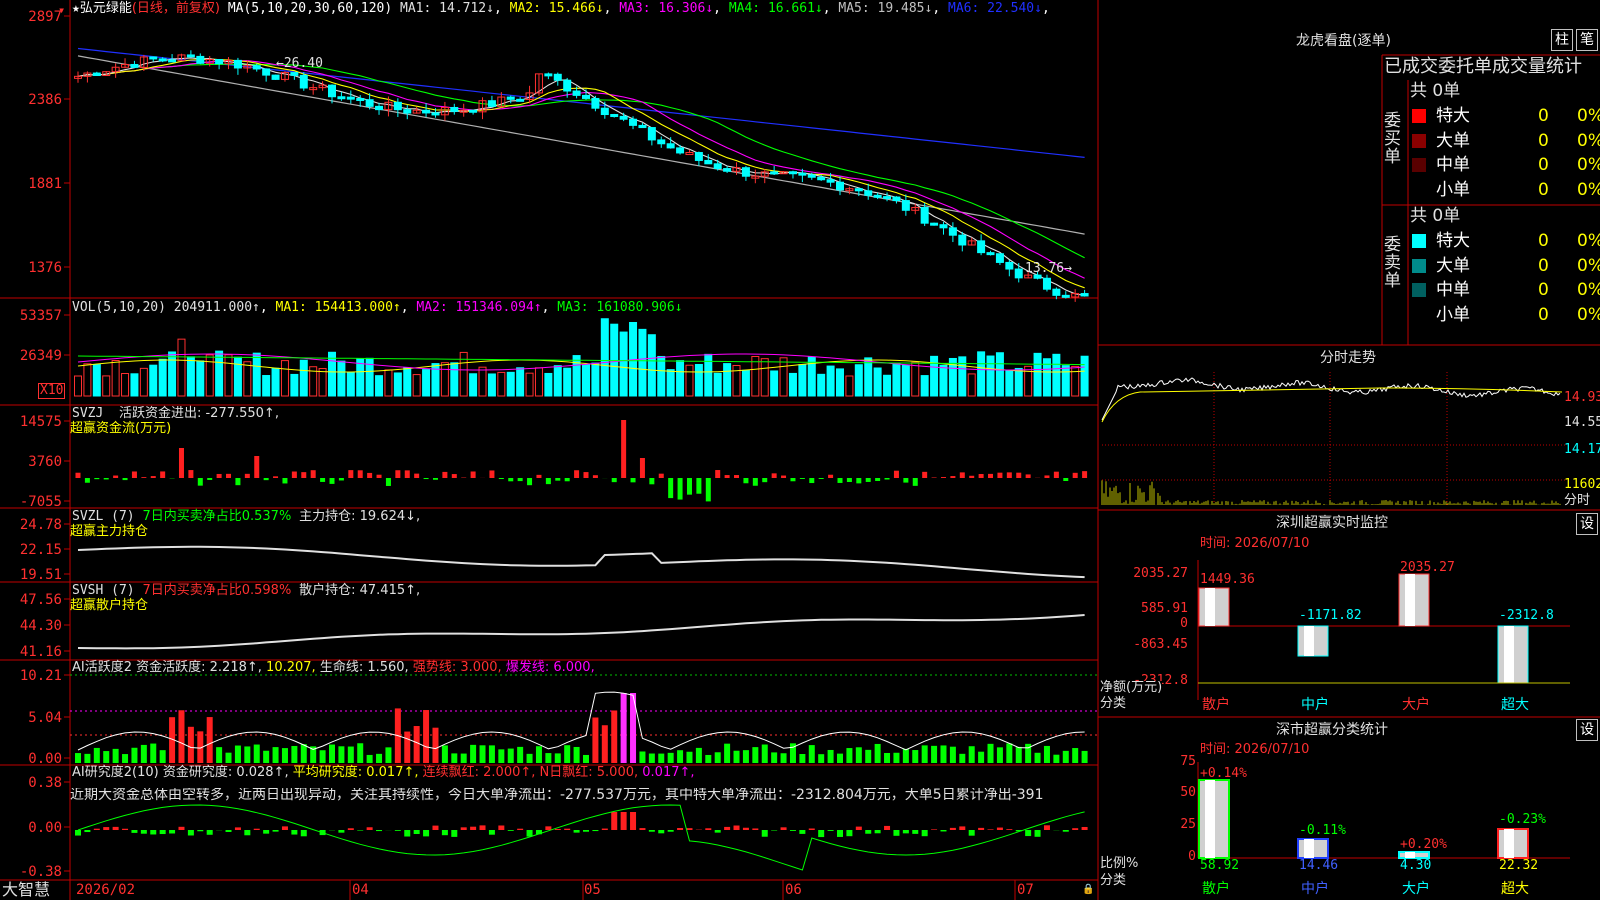  What do you see at coordinates (105, 8) in the screenshot?
I see `stock-name: 弘元绿能` at bounding box center [105, 8].